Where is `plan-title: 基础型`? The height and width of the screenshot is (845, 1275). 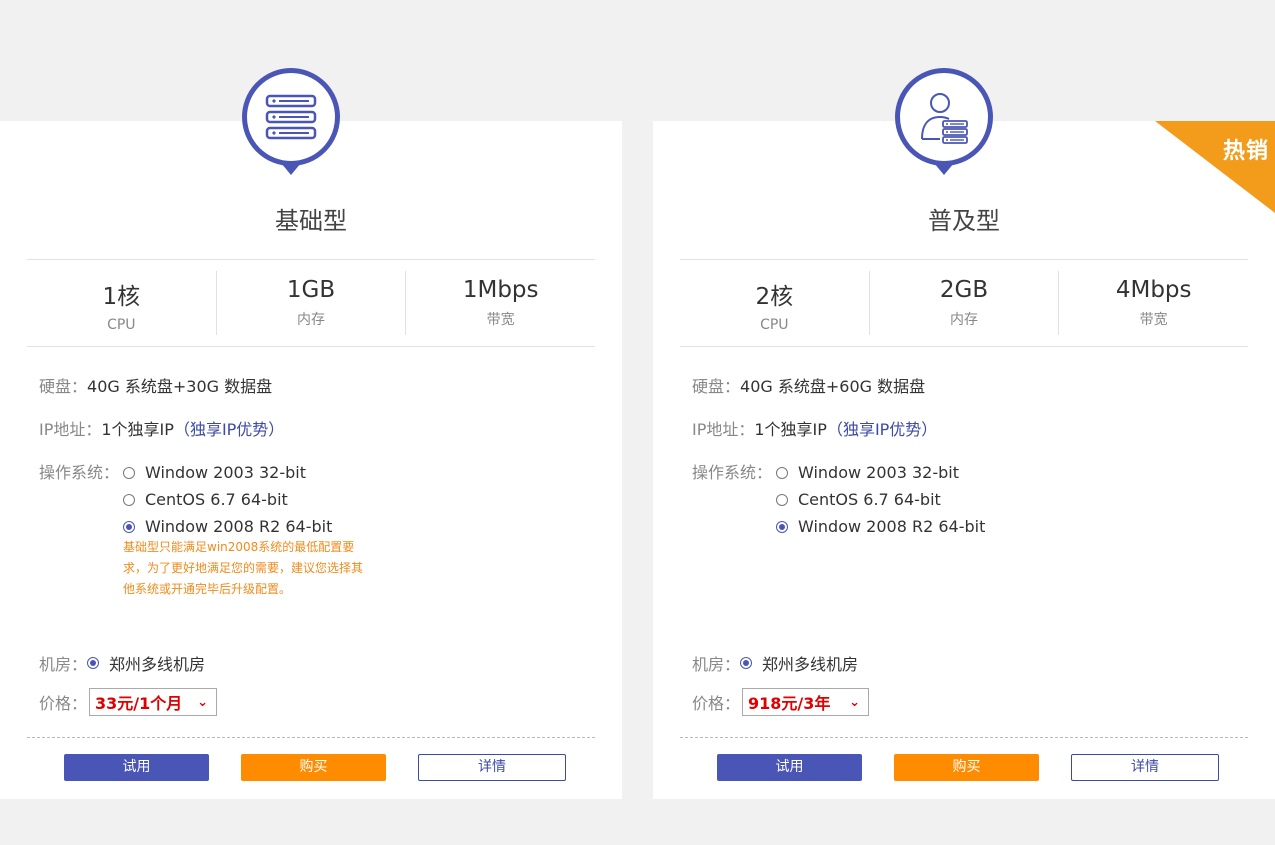
plan-title: 基础型 is located at coordinates (311, 221).